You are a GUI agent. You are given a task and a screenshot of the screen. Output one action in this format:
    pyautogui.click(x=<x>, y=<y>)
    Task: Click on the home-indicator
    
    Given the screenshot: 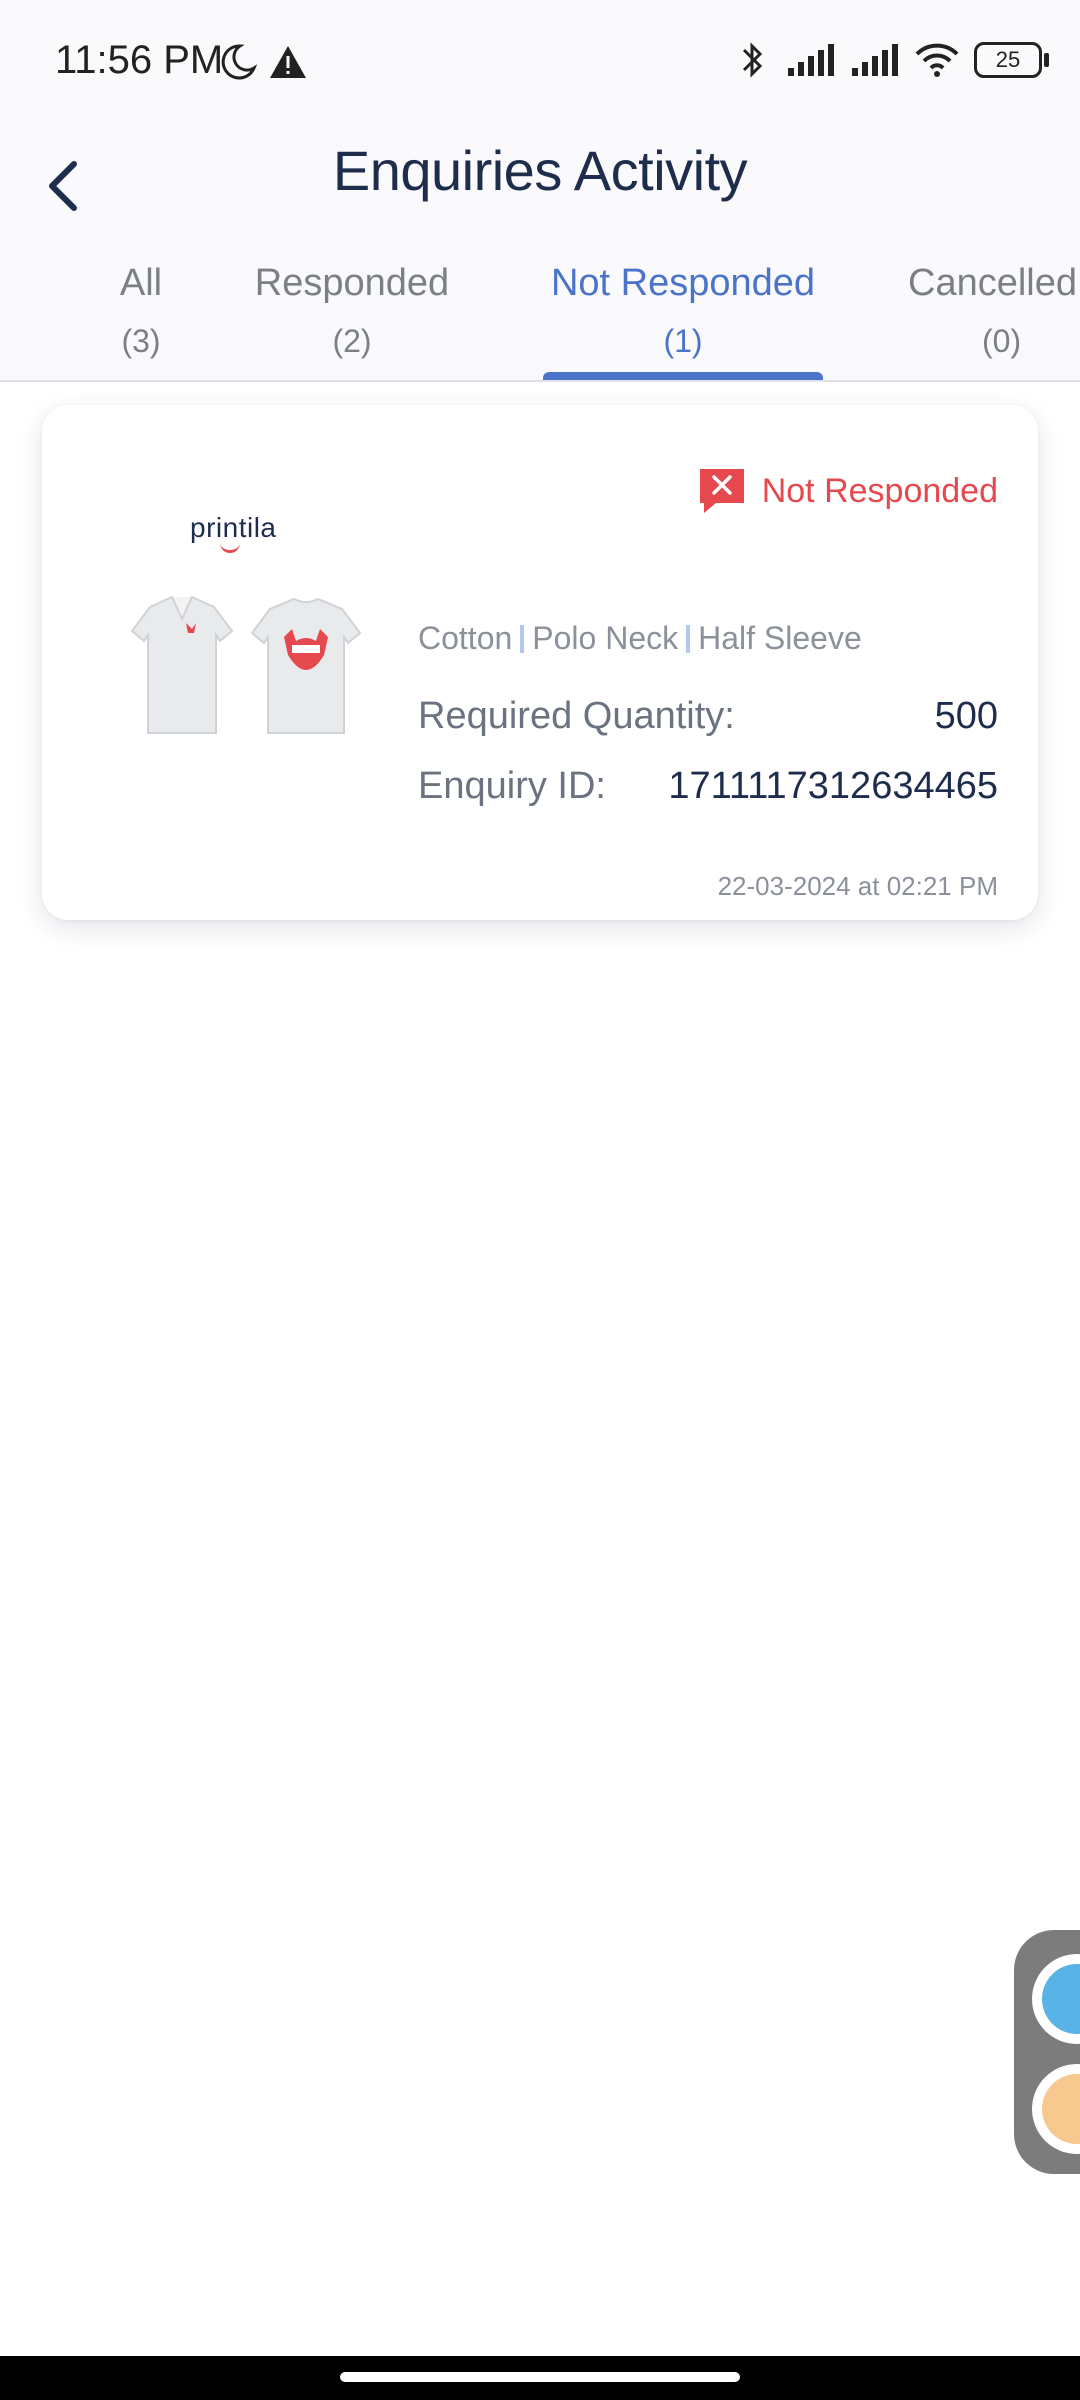 What is the action you would take?
    pyautogui.click(x=540, y=2377)
    